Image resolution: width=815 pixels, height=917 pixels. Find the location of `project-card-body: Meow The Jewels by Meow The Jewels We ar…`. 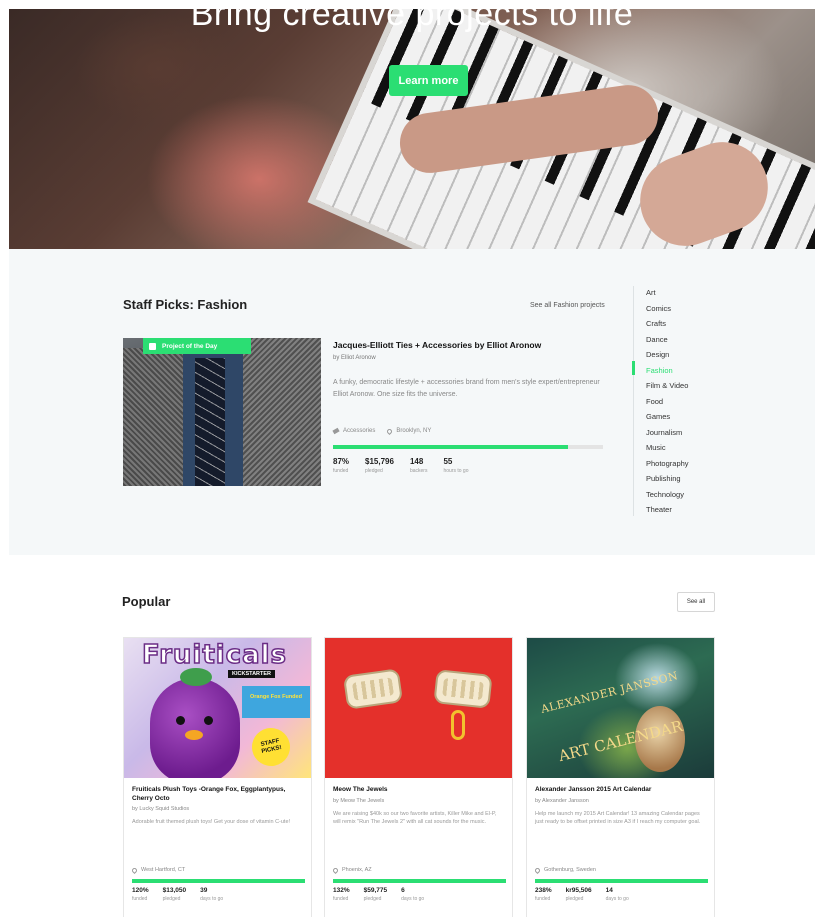

project-card-body: Meow The Jewels by Meow The Jewels We ar… is located at coordinates (418, 847).